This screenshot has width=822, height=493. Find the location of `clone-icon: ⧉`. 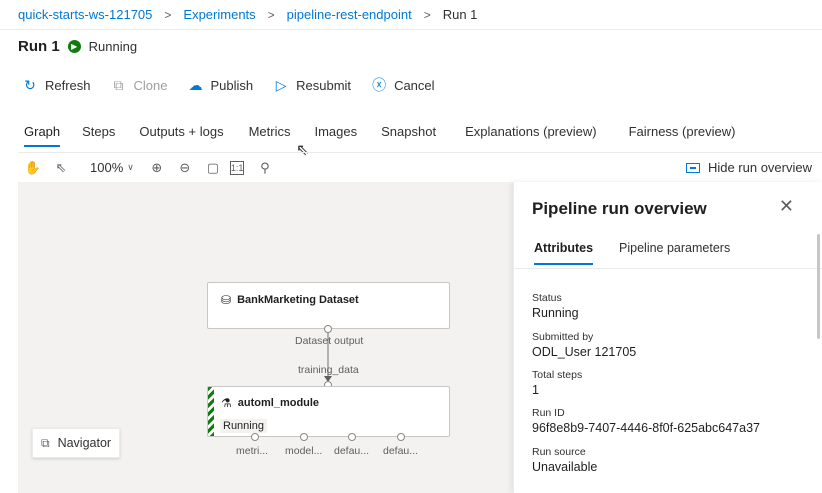

clone-icon: ⧉ is located at coordinates (118, 84).